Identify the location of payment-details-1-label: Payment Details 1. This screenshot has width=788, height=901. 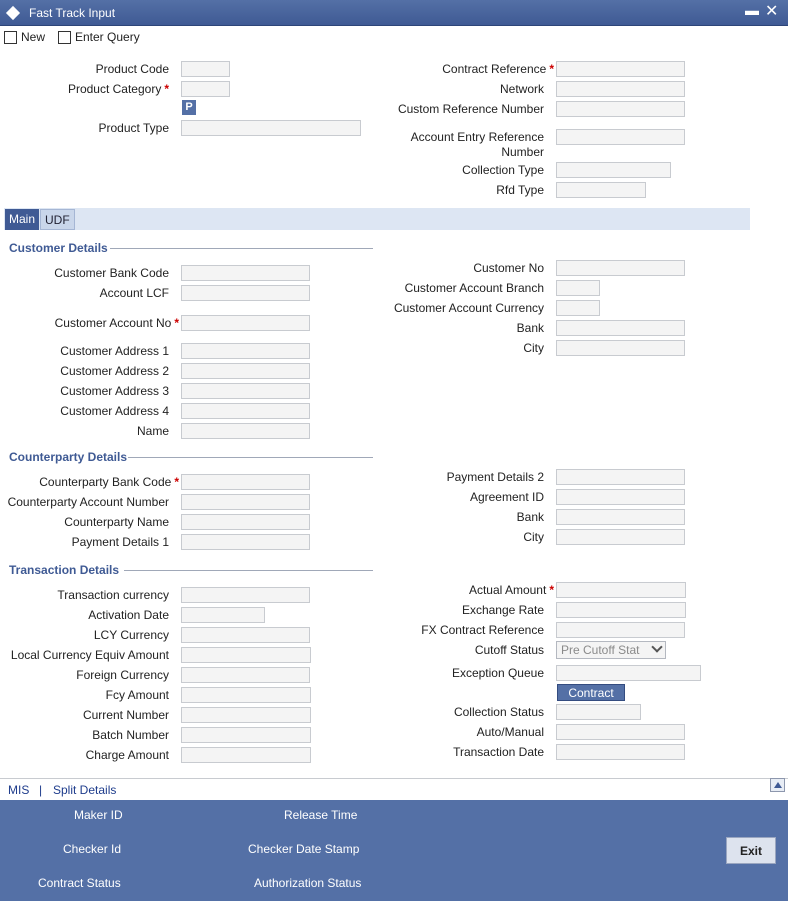
(120, 542).